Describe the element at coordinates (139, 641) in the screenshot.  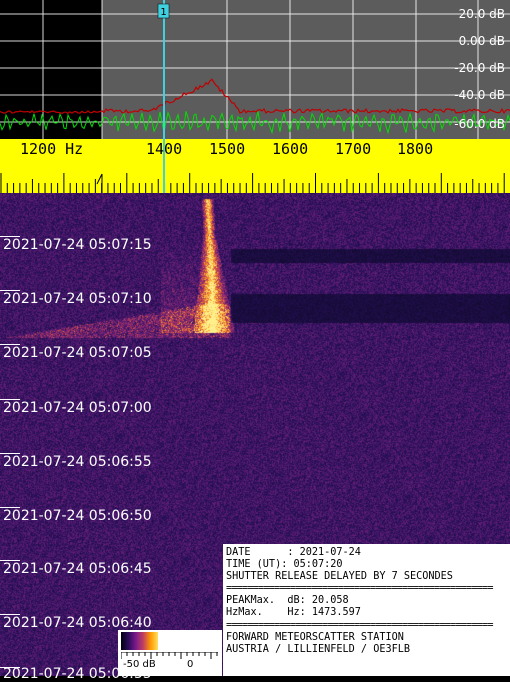
I see `colorbar-gradient` at that location.